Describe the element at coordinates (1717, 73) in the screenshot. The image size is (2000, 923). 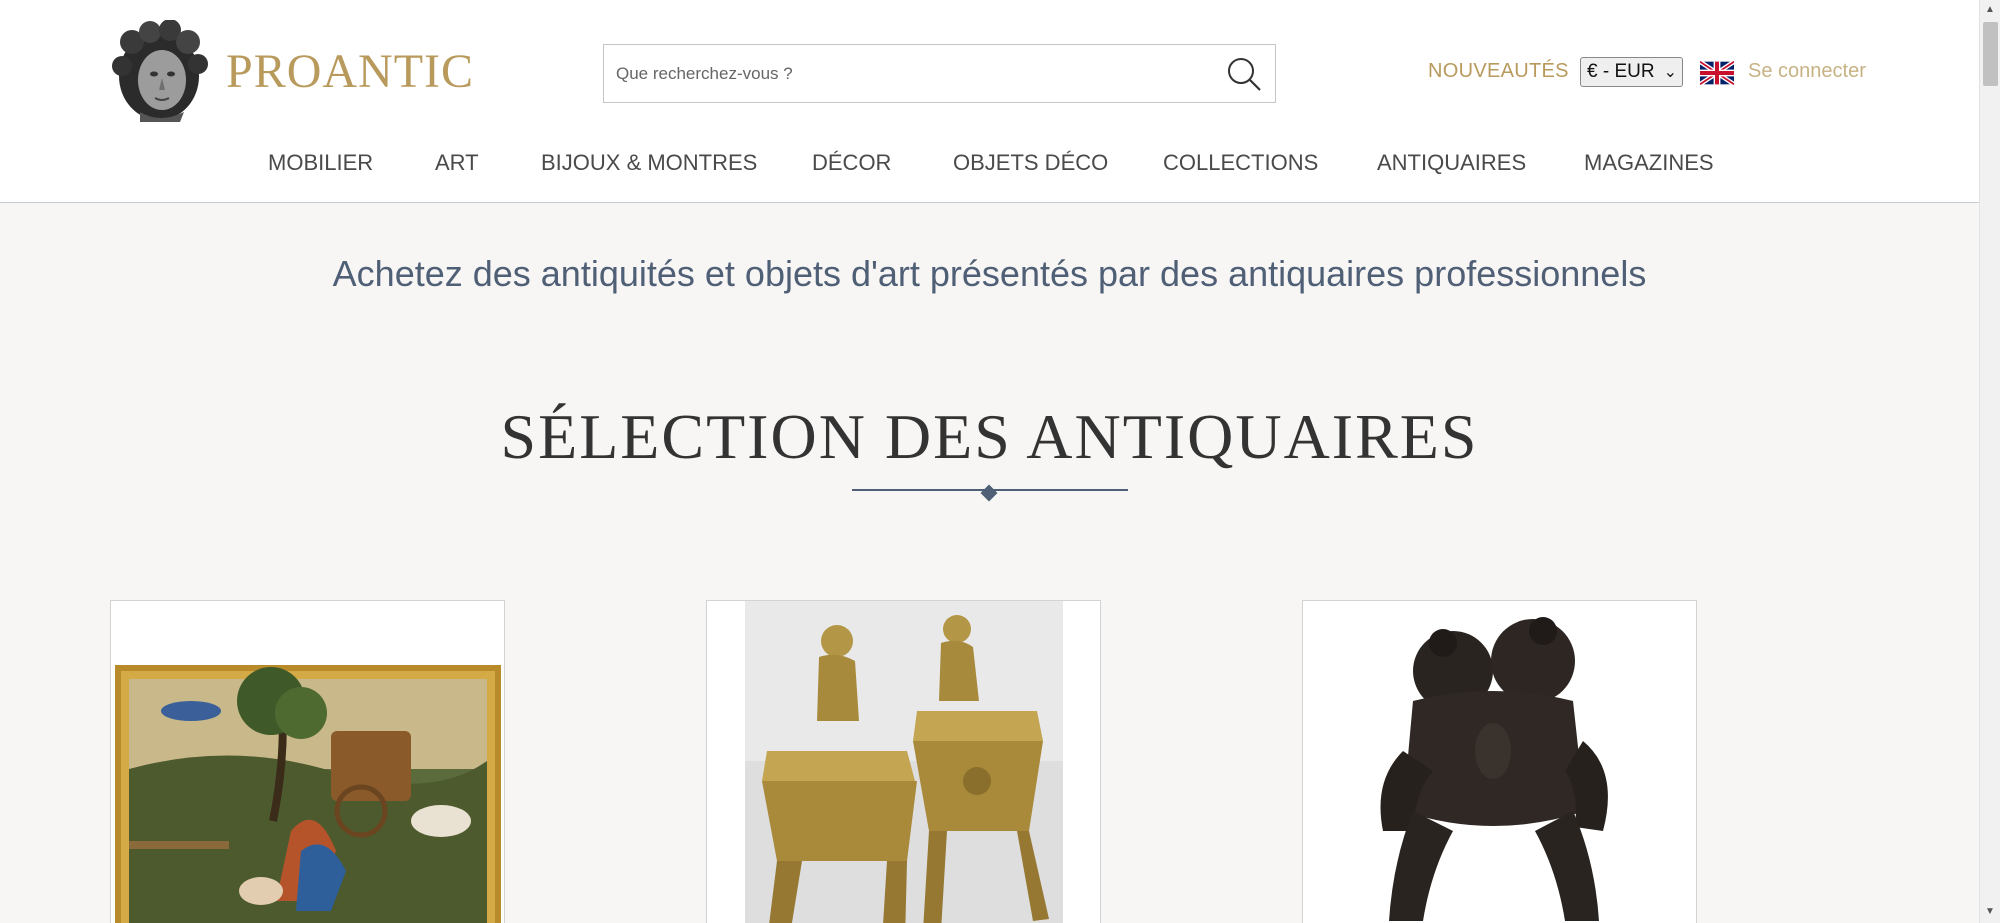
I see `uk-flag-icon` at that location.